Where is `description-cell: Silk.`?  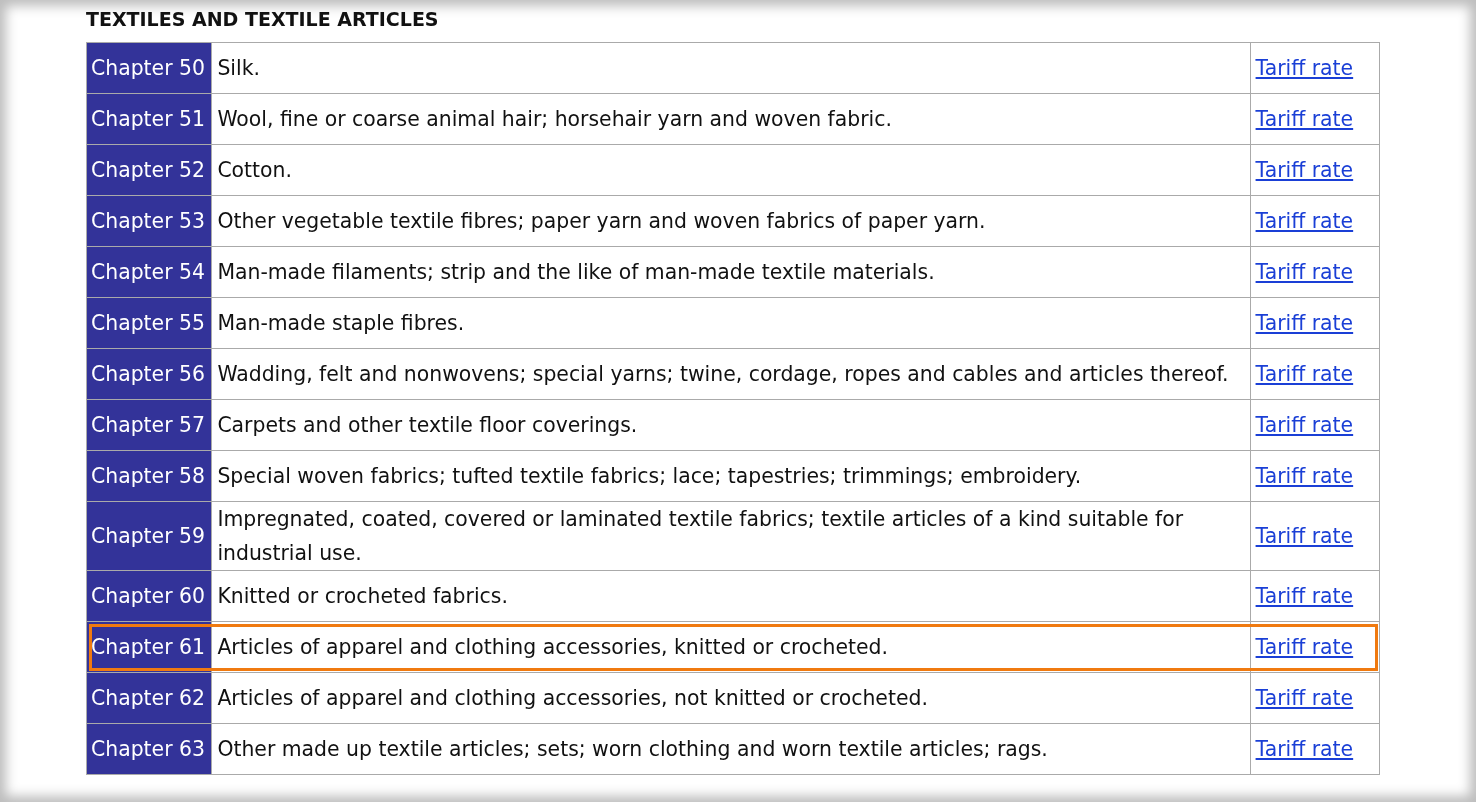
description-cell: Silk. is located at coordinates (731, 68).